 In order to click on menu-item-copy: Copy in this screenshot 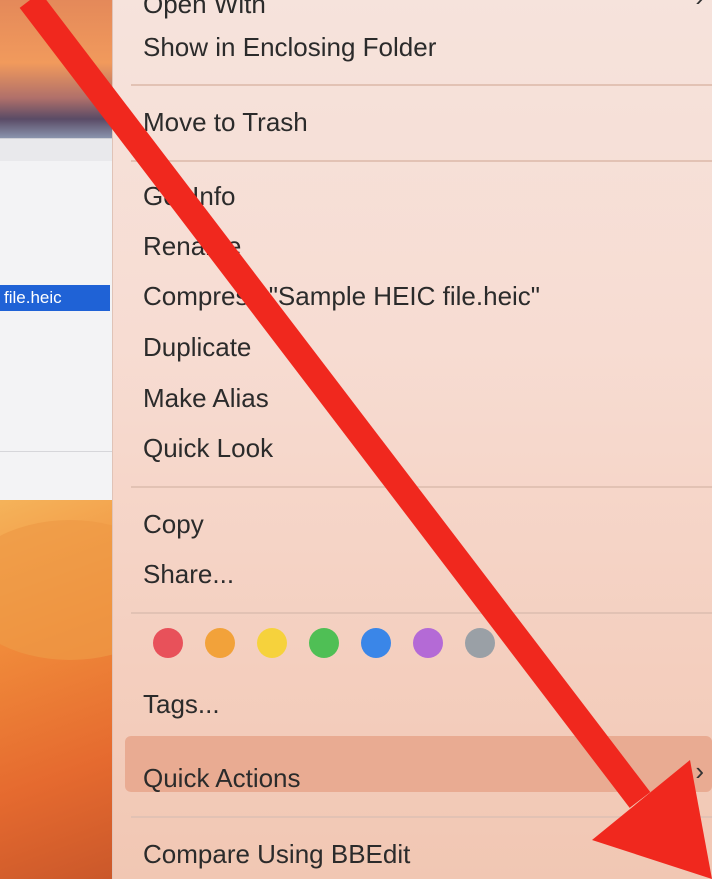, I will do `click(173, 524)`.